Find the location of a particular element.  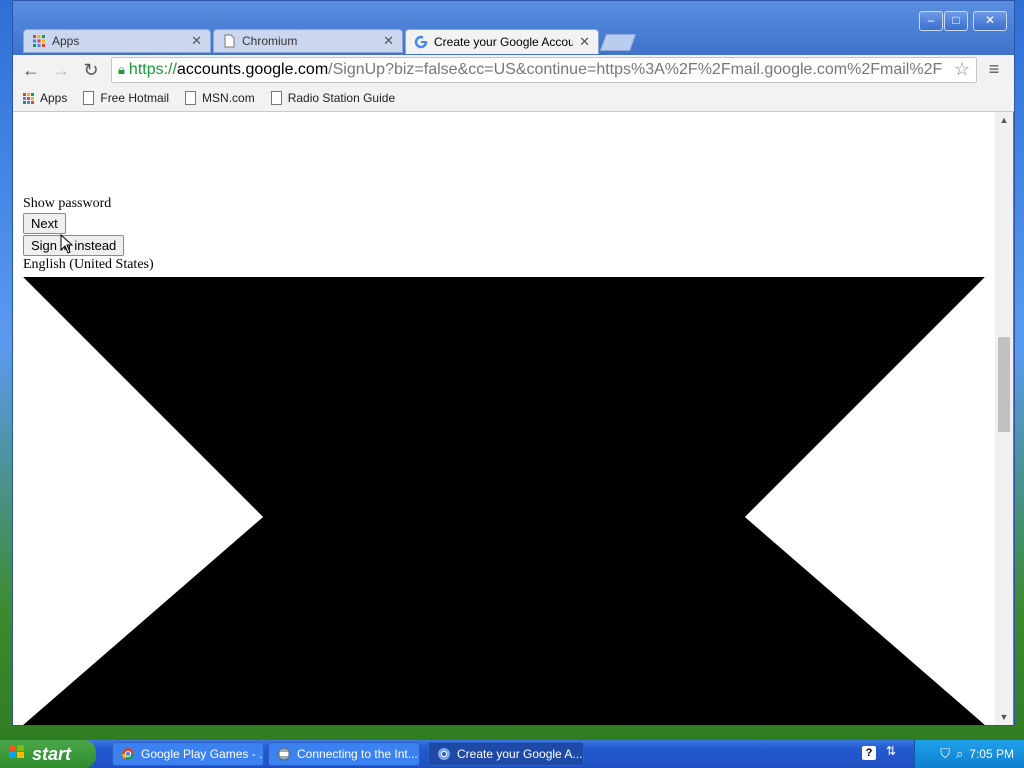

bookmark-apps: Apps is located at coordinates (45, 98).